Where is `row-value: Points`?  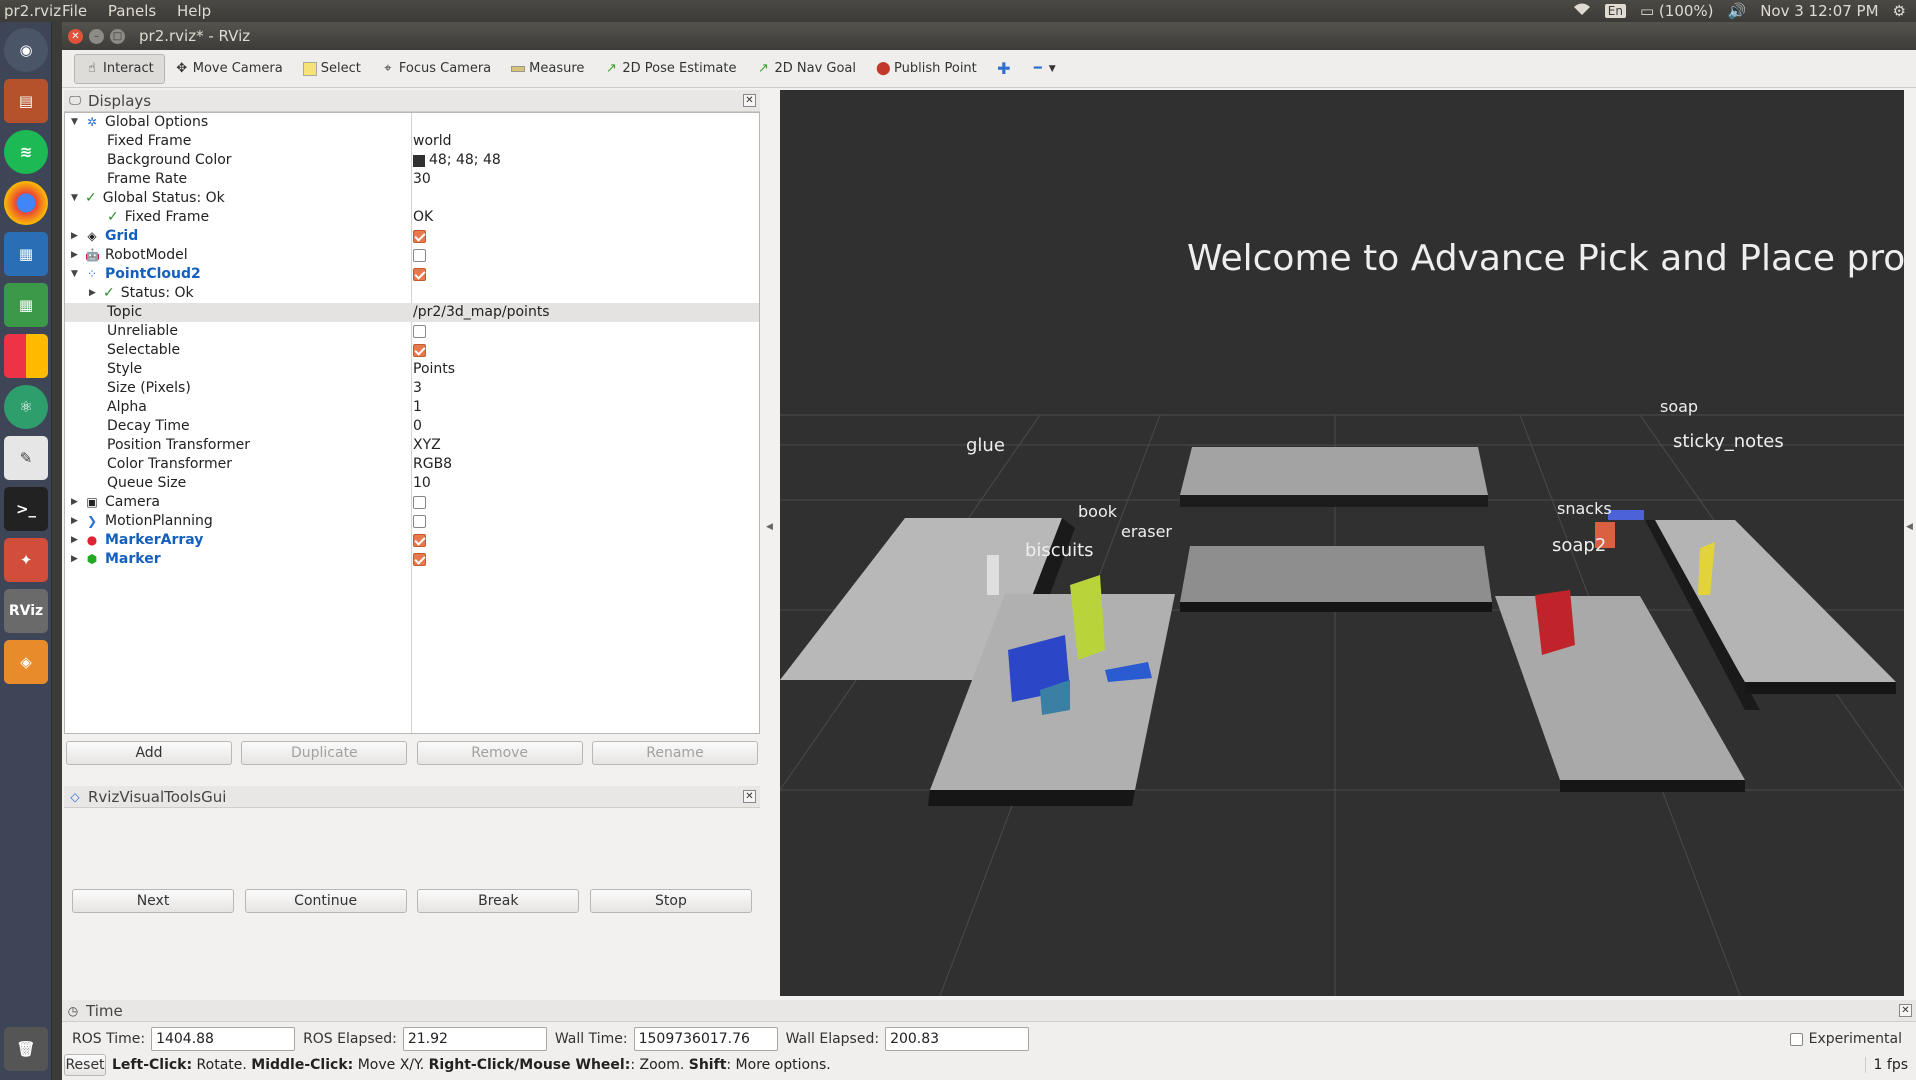
row-value: Points is located at coordinates (434, 369).